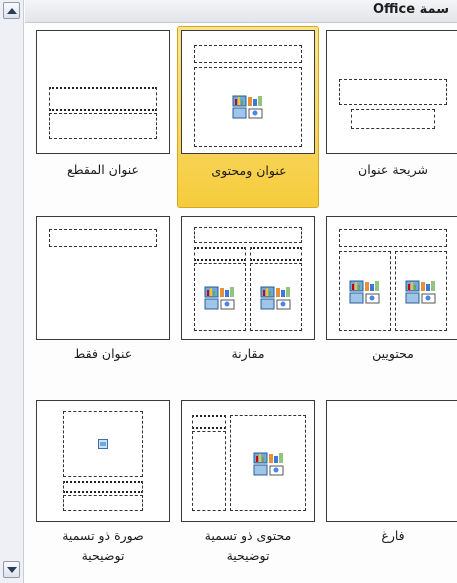  I want to click on triangle-down-icon, so click(11, 569).